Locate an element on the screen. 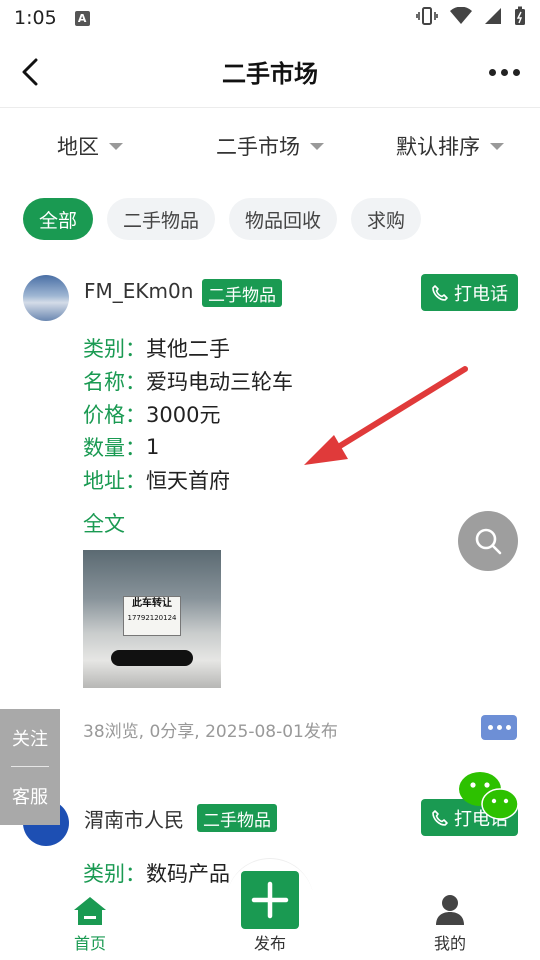 The width and height of the screenshot is (540, 960). plus-icon is located at coordinates (270, 900).